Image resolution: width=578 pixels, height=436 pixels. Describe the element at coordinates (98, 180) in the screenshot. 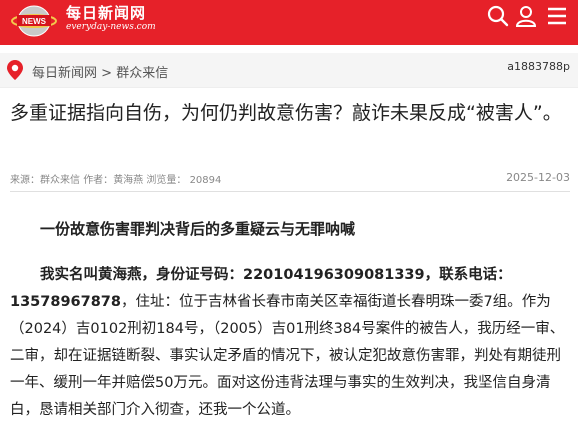

I see `author-label: 作者：` at that location.